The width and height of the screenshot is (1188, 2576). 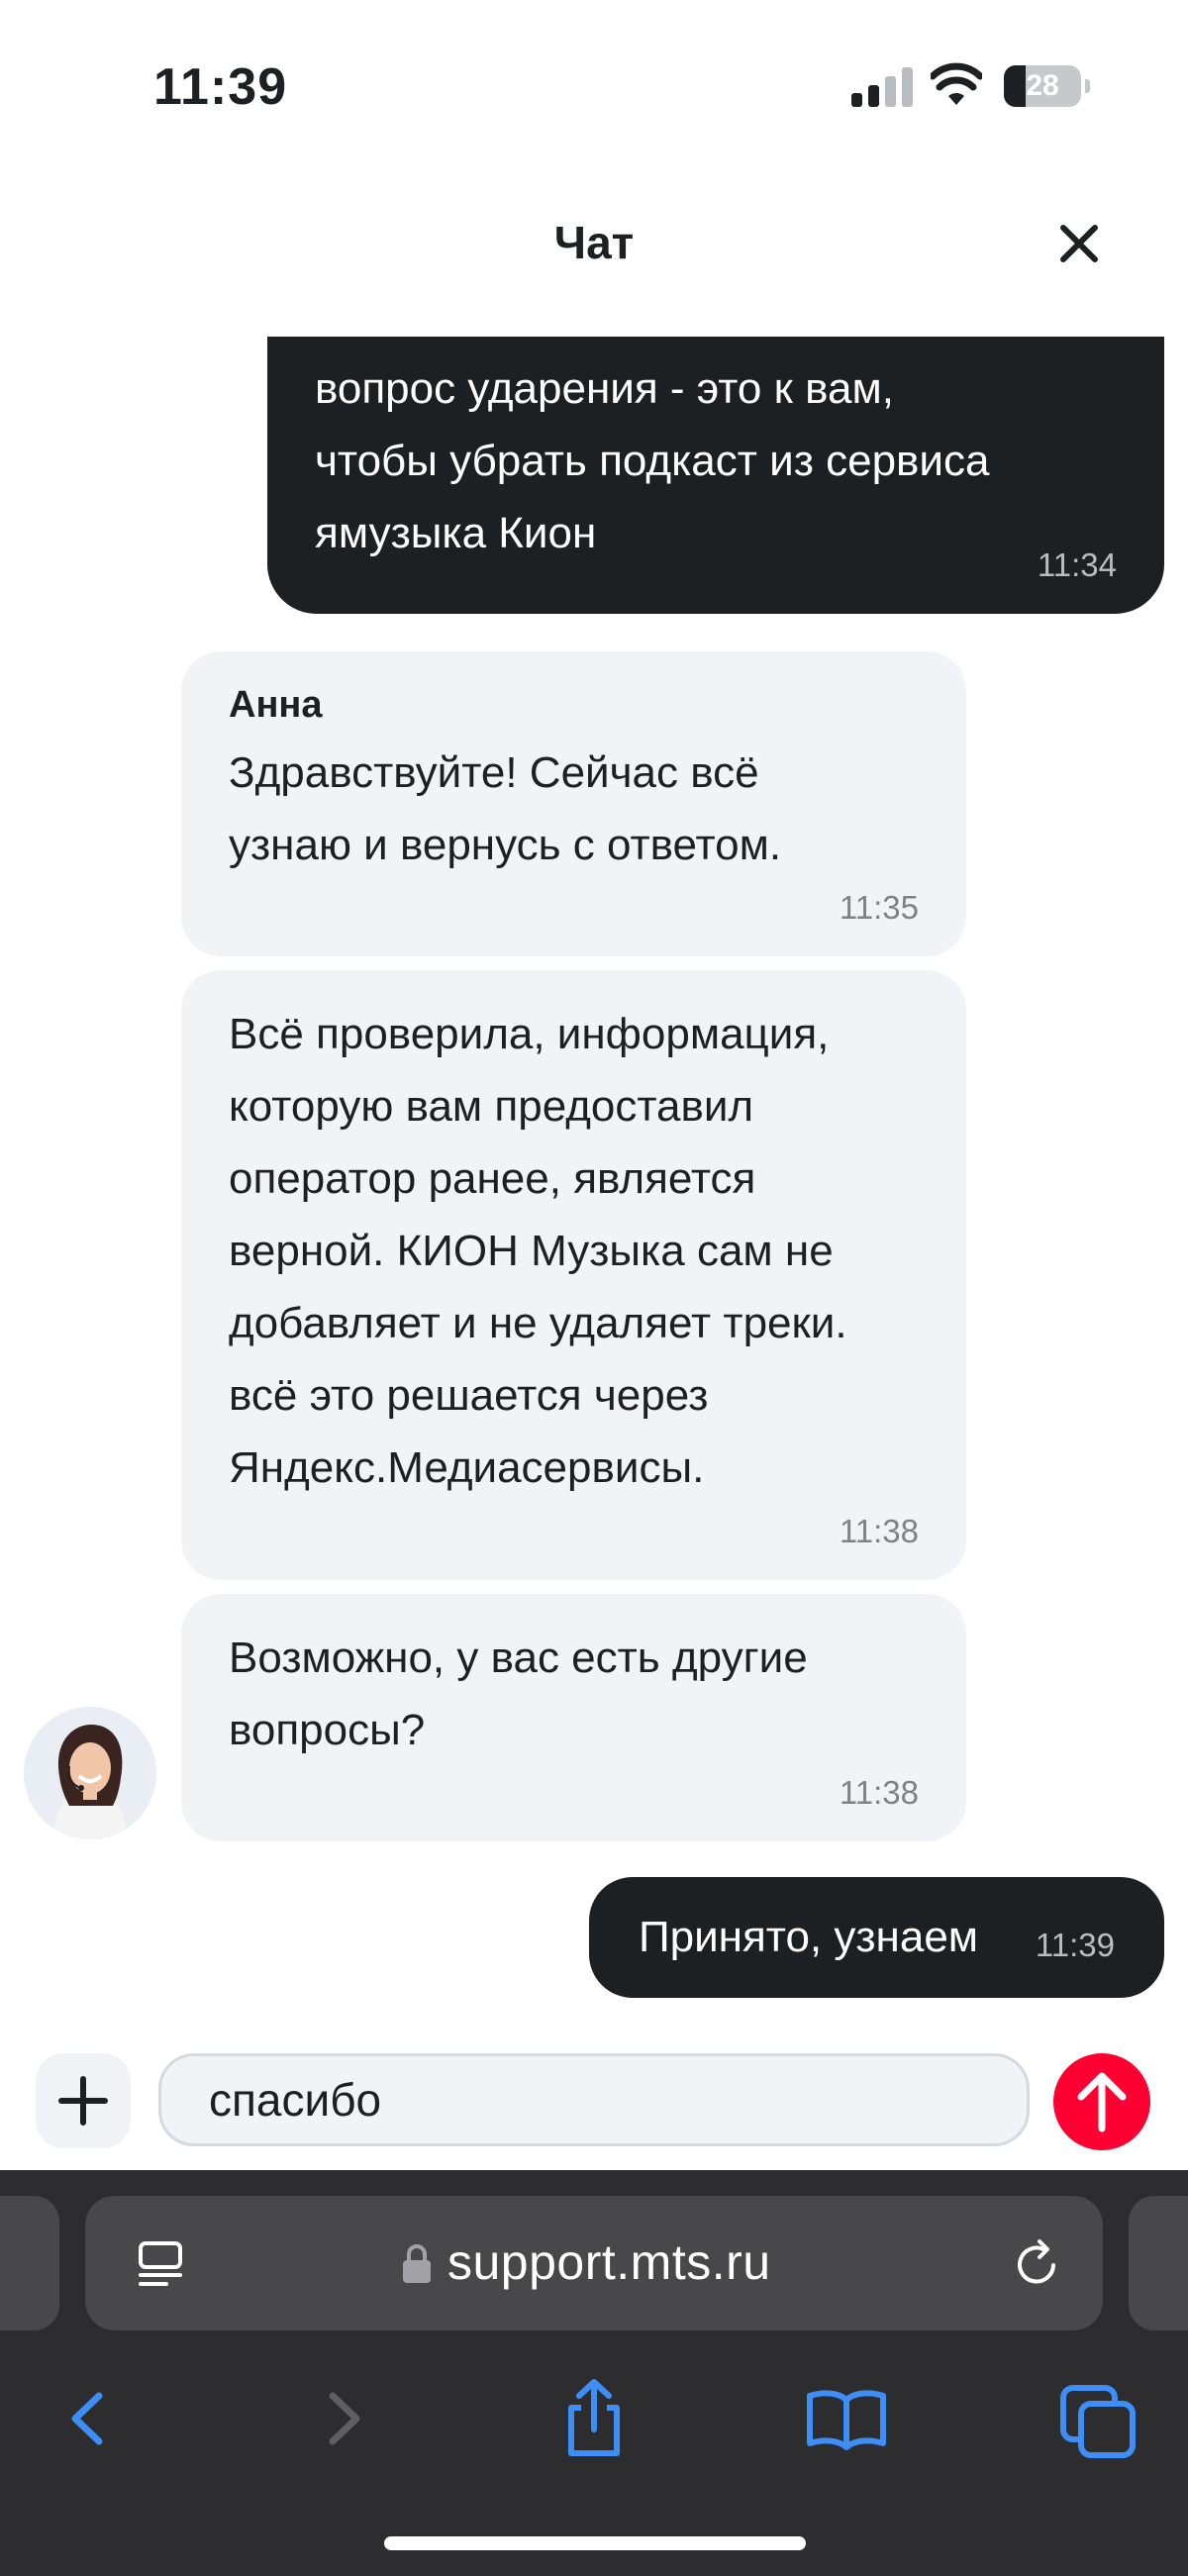 I want to click on message-time: 11:39, so click(x=1075, y=1945).